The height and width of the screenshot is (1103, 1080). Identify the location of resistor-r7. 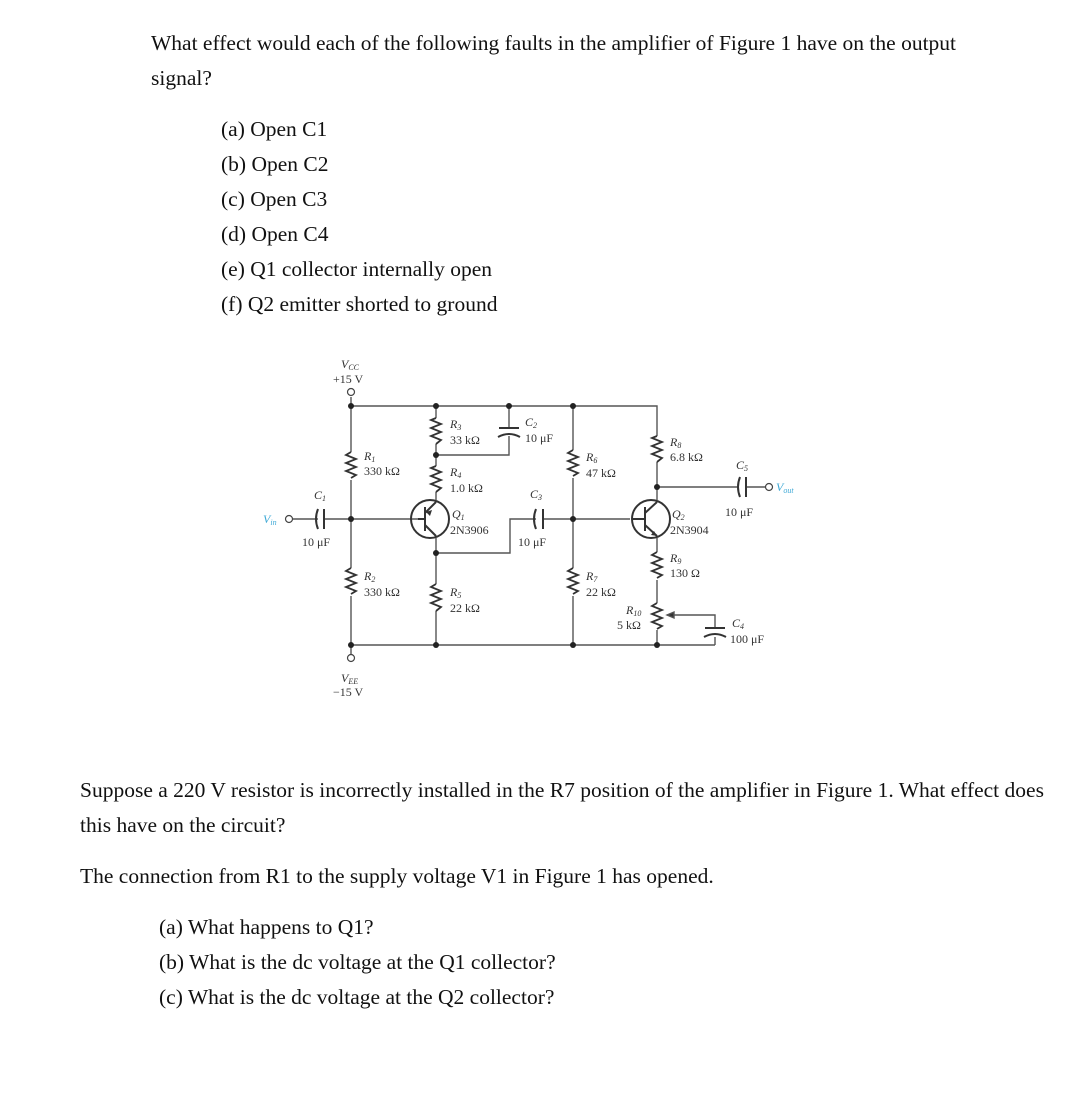
(573, 581).